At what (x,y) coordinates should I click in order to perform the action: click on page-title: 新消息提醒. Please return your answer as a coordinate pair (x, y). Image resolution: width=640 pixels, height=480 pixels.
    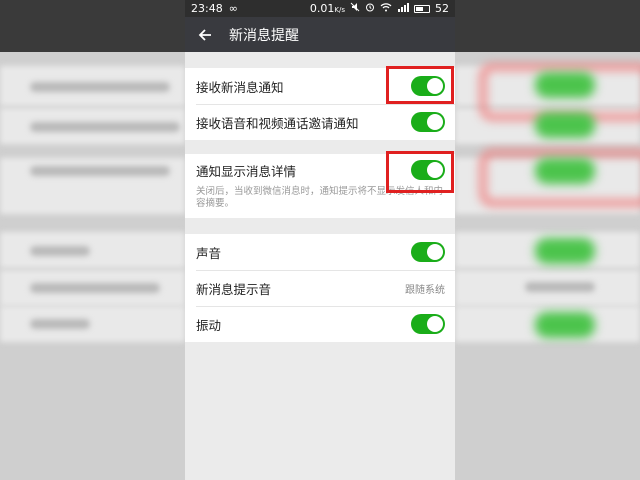
    Looking at the image, I should click on (264, 35).